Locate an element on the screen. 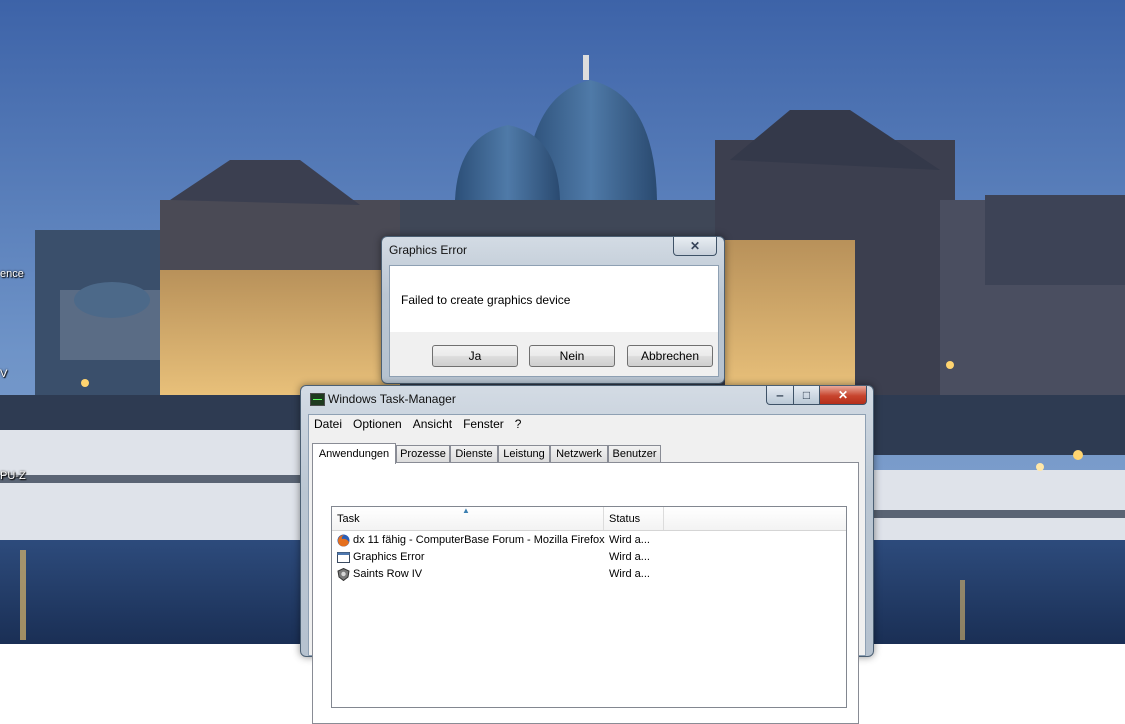 This screenshot has height=724, width=1125. desktop-icon-label-fragment: ence is located at coordinates (12, 274).